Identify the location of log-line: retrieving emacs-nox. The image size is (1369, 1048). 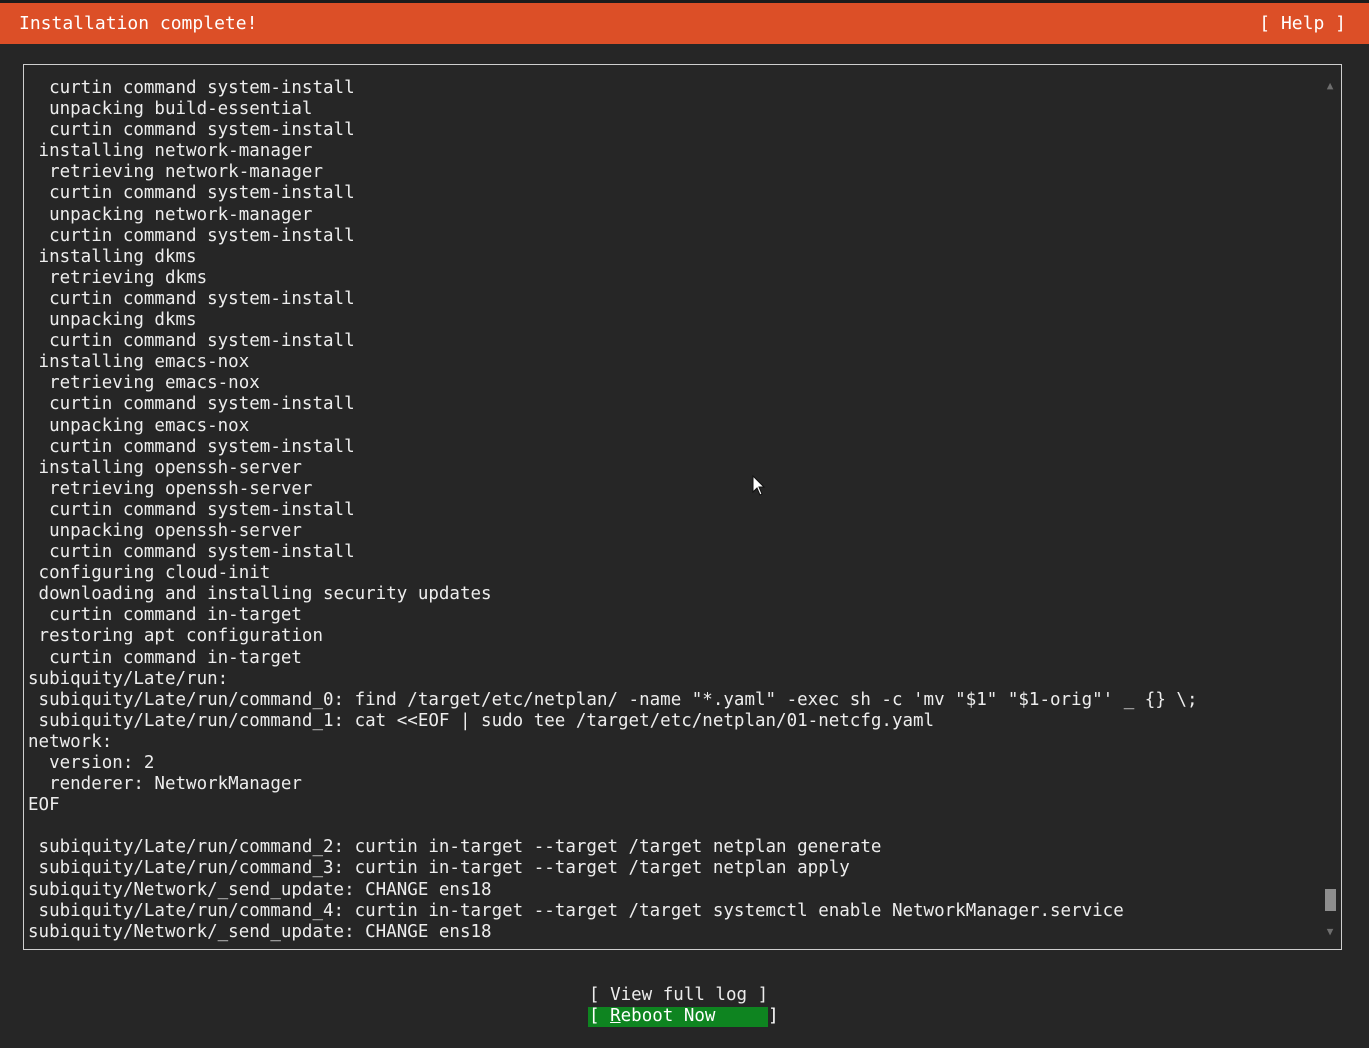
(144, 383).